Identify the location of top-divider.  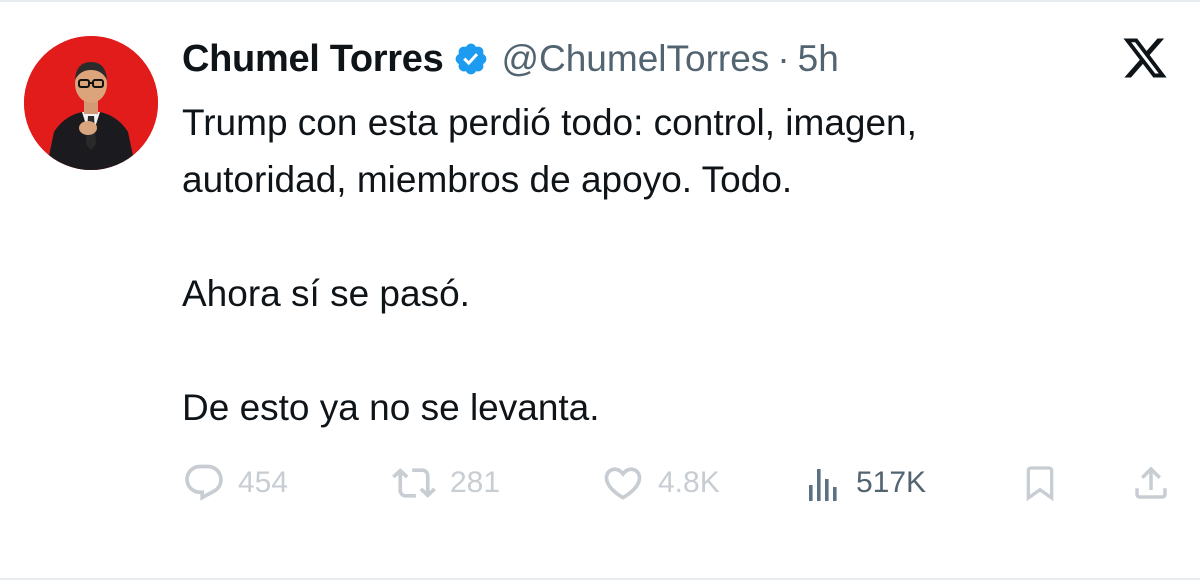
(600, 1).